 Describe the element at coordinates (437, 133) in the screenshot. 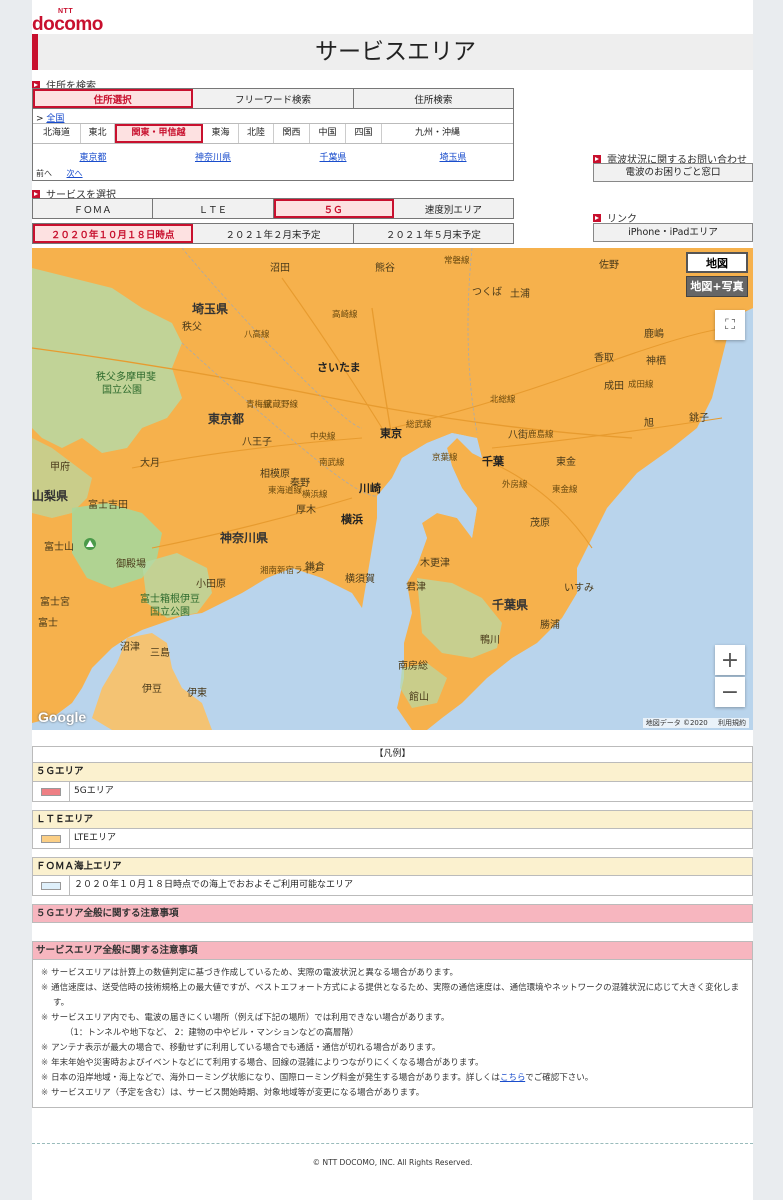

I see `region-kyushu: 九州・沖縄` at that location.